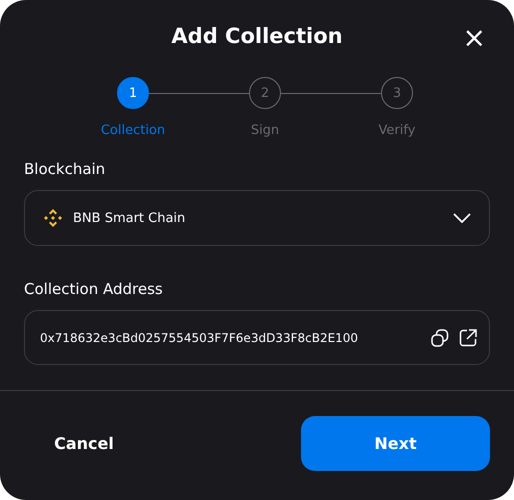  I want to click on step-label: Sign, so click(265, 130).